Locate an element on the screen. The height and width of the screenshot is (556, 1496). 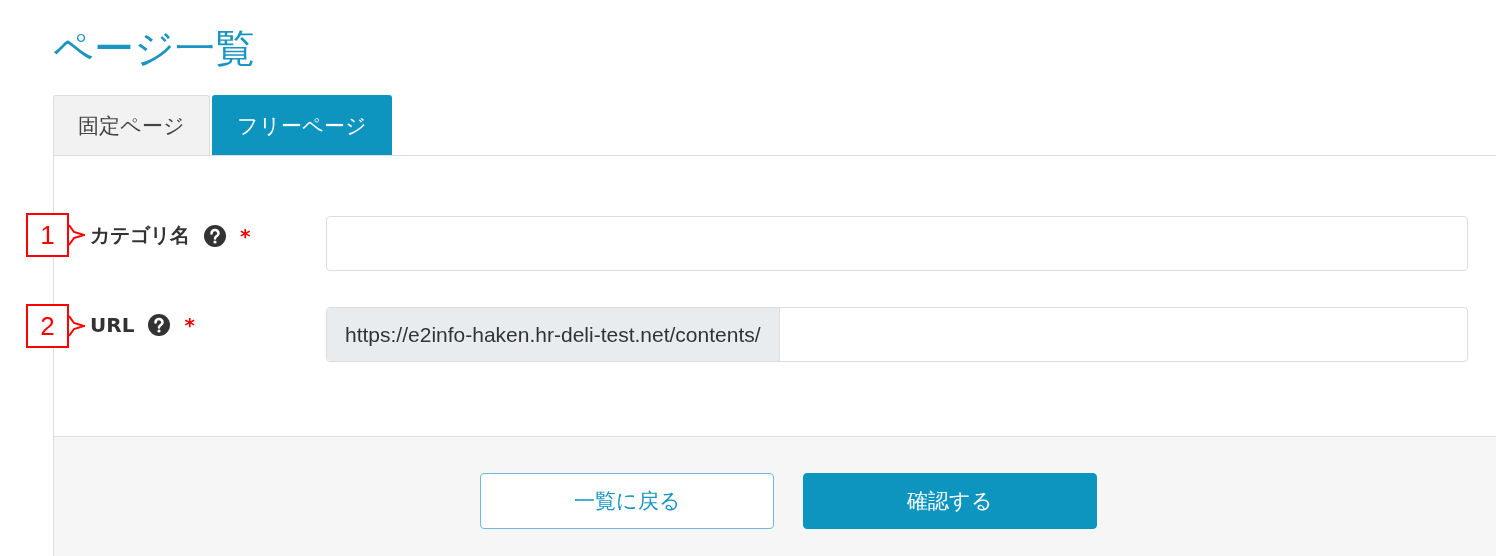
back-button: 一覧に戻る is located at coordinates (627, 501).